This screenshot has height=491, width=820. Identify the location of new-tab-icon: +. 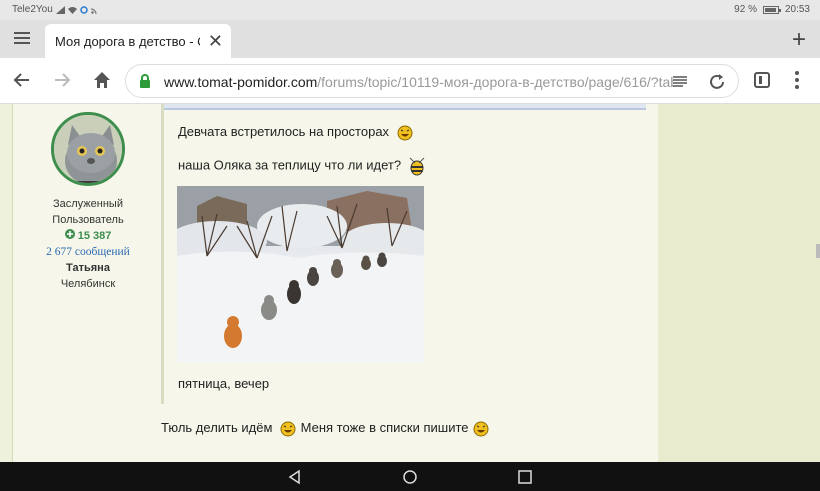
(799, 40).